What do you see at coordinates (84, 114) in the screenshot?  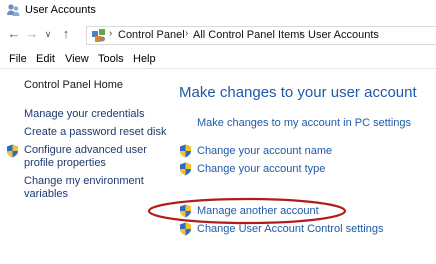 I see `manage-credentials-link: Manage your credentials` at bounding box center [84, 114].